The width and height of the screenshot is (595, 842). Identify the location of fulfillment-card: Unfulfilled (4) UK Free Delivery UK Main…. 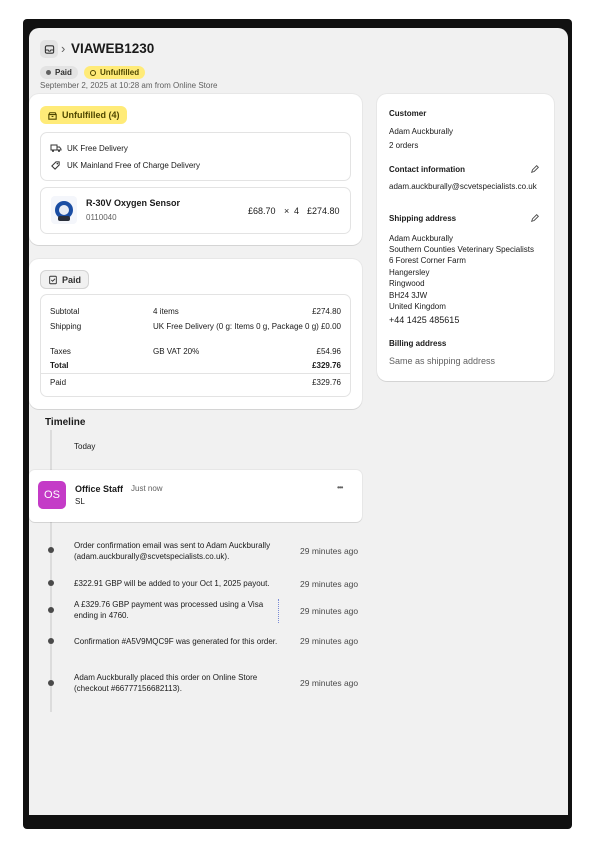
(195, 169).